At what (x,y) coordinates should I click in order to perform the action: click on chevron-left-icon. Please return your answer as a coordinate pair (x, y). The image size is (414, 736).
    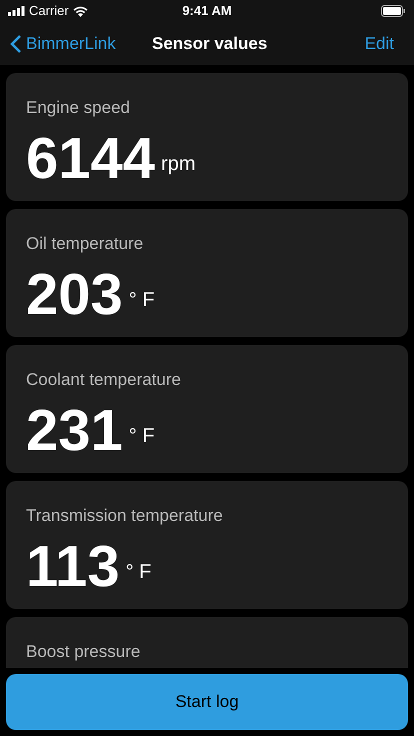
    Looking at the image, I should click on (16, 44).